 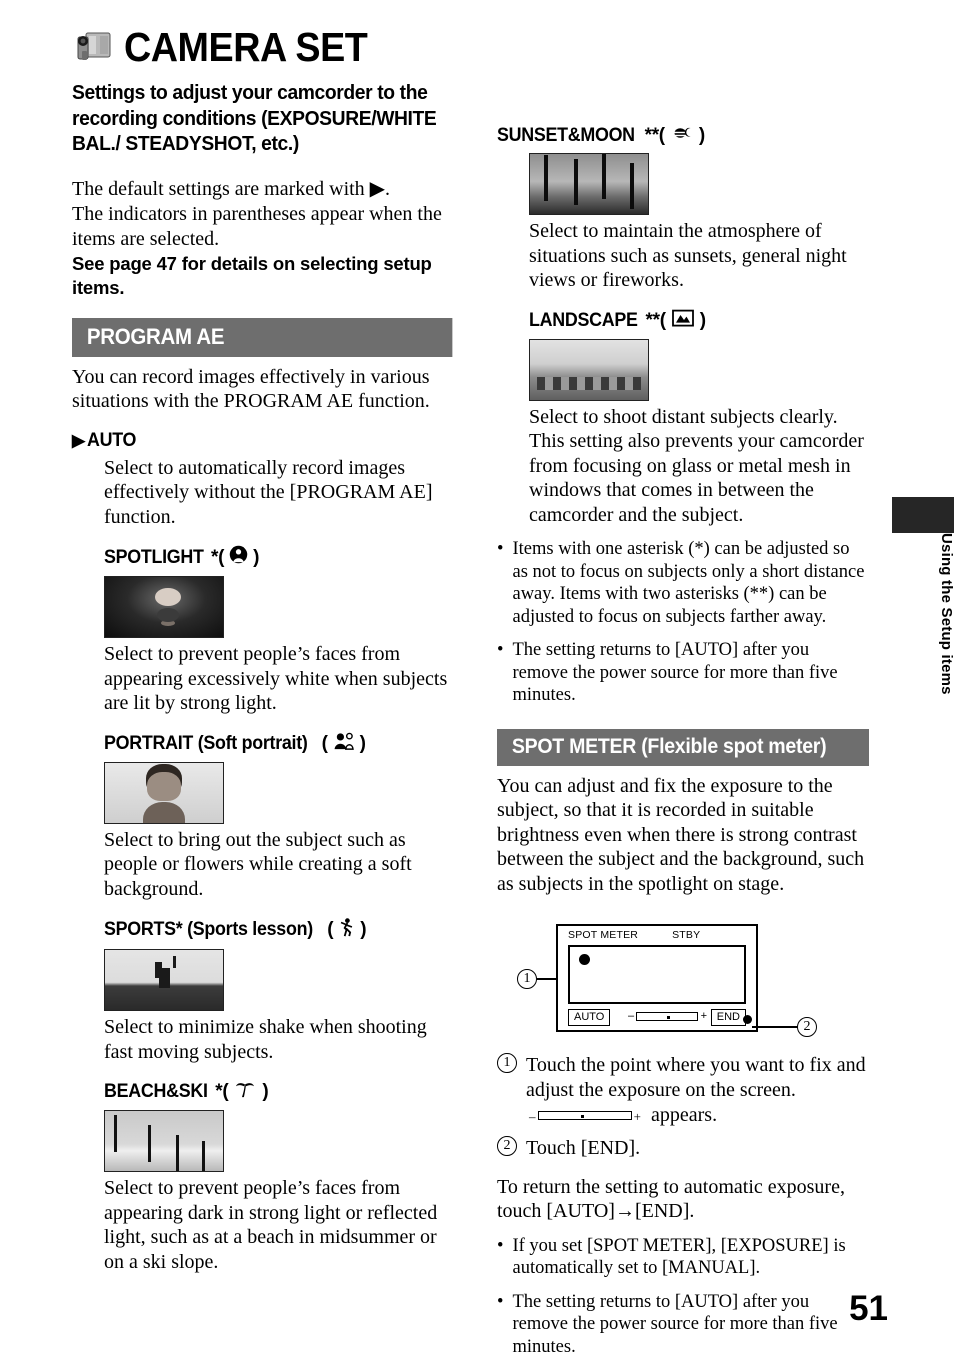 What do you see at coordinates (507, 1063) in the screenshot?
I see `step-1-number: 1` at bounding box center [507, 1063].